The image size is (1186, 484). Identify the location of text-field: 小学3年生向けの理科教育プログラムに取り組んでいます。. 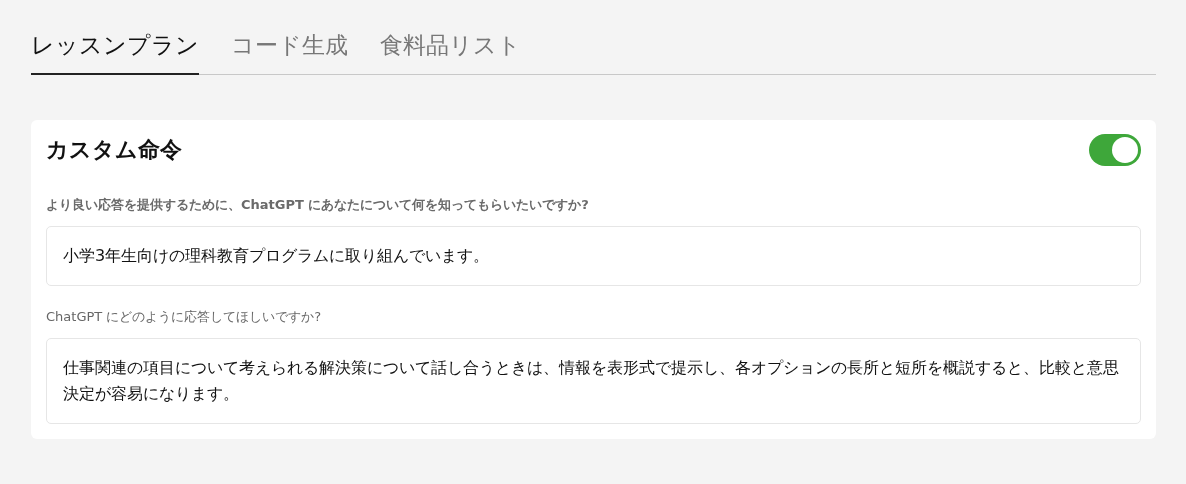
(593, 256).